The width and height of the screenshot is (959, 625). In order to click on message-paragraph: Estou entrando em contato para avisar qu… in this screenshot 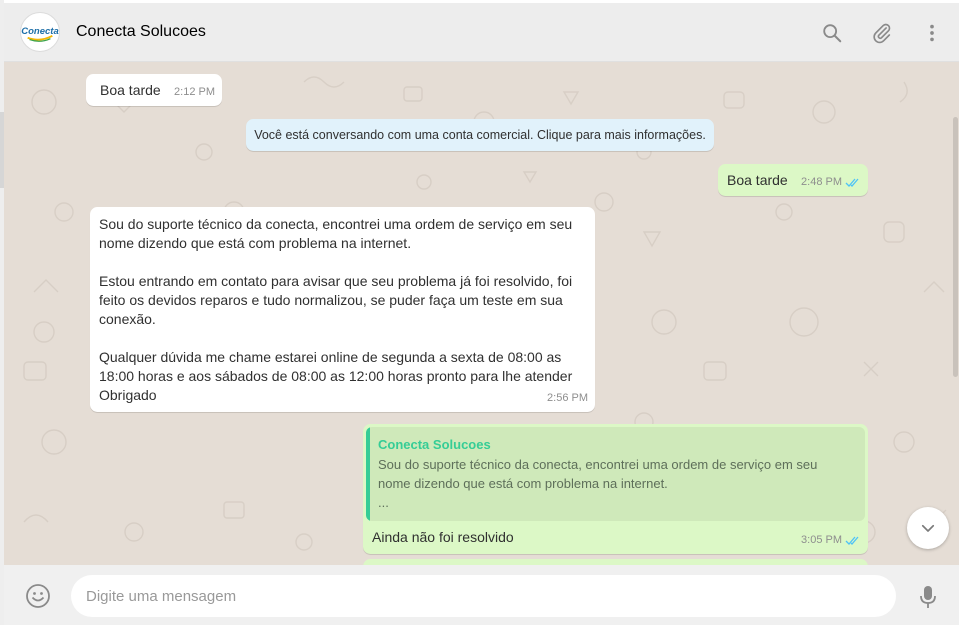, I will do `click(336, 300)`.